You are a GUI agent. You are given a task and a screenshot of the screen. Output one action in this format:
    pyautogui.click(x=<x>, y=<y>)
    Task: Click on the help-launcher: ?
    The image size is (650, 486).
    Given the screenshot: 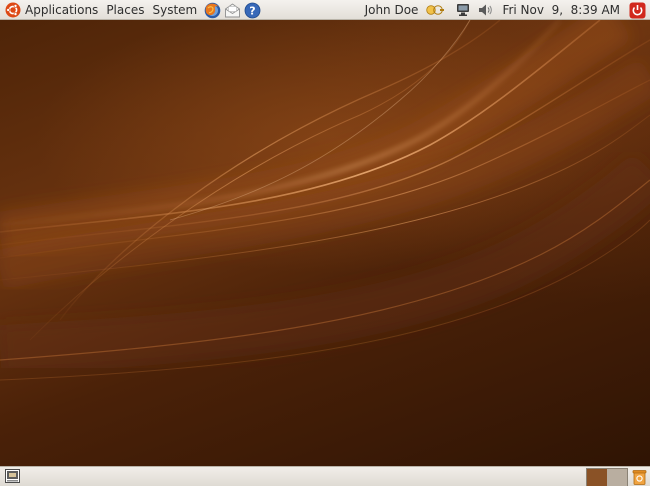 What is the action you would take?
    pyautogui.click(x=252, y=10)
    